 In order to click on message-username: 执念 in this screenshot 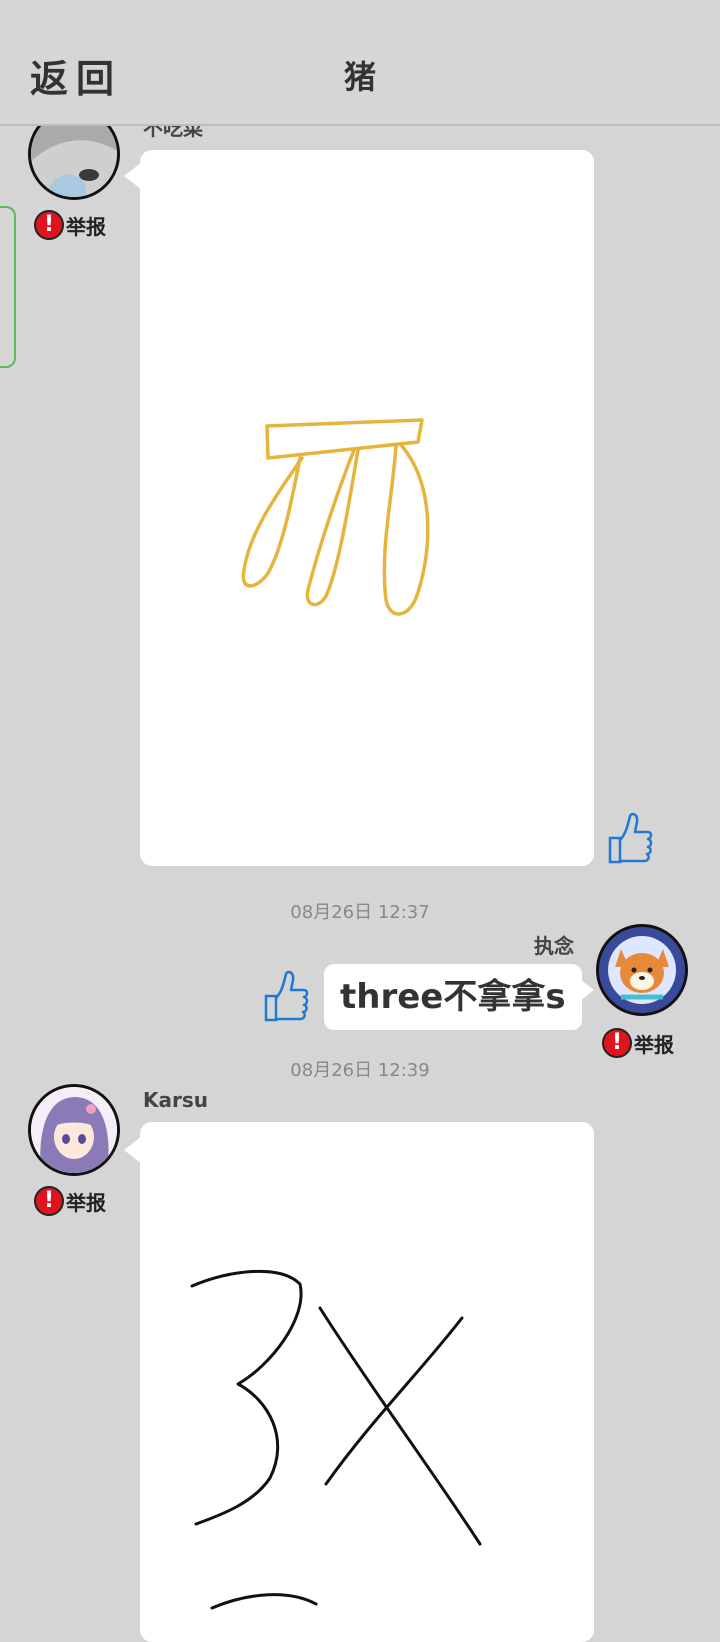, I will do `click(554, 946)`.